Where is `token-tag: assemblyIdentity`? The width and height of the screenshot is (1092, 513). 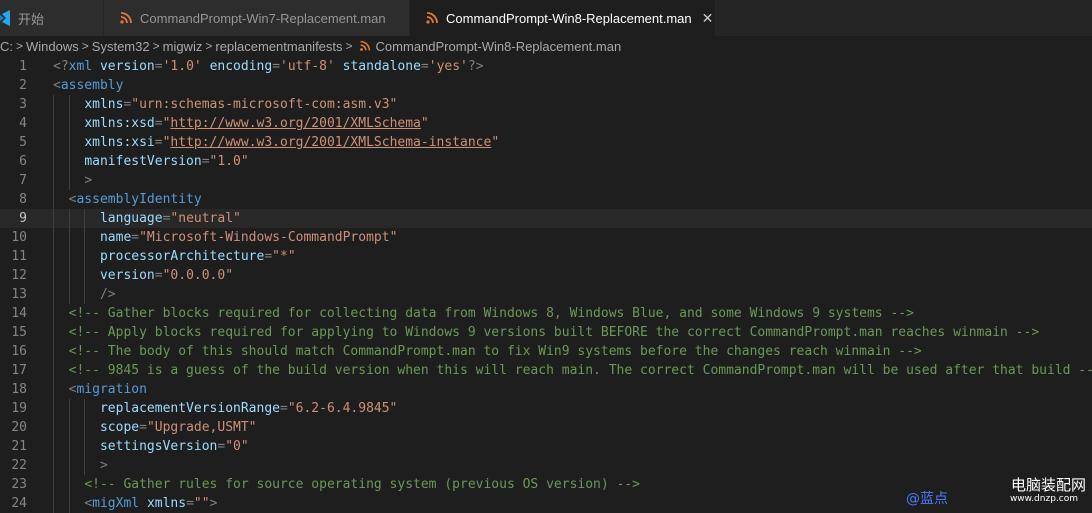
token-tag: assemblyIdentity is located at coordinates (139, 199).